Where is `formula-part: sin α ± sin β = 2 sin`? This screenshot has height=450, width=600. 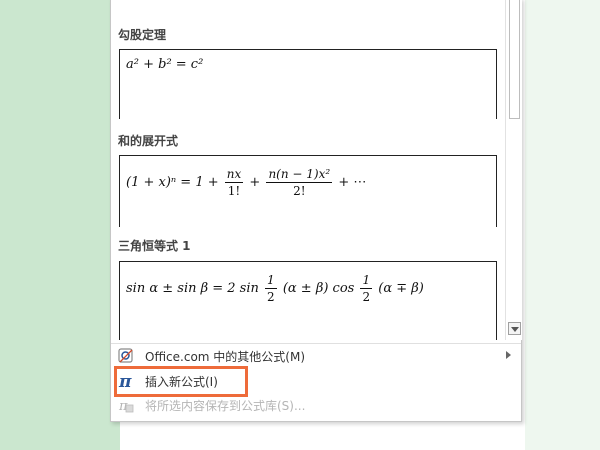 formula-part: sin α ± sin β = 2 sin is located at coordinates (192, 288).